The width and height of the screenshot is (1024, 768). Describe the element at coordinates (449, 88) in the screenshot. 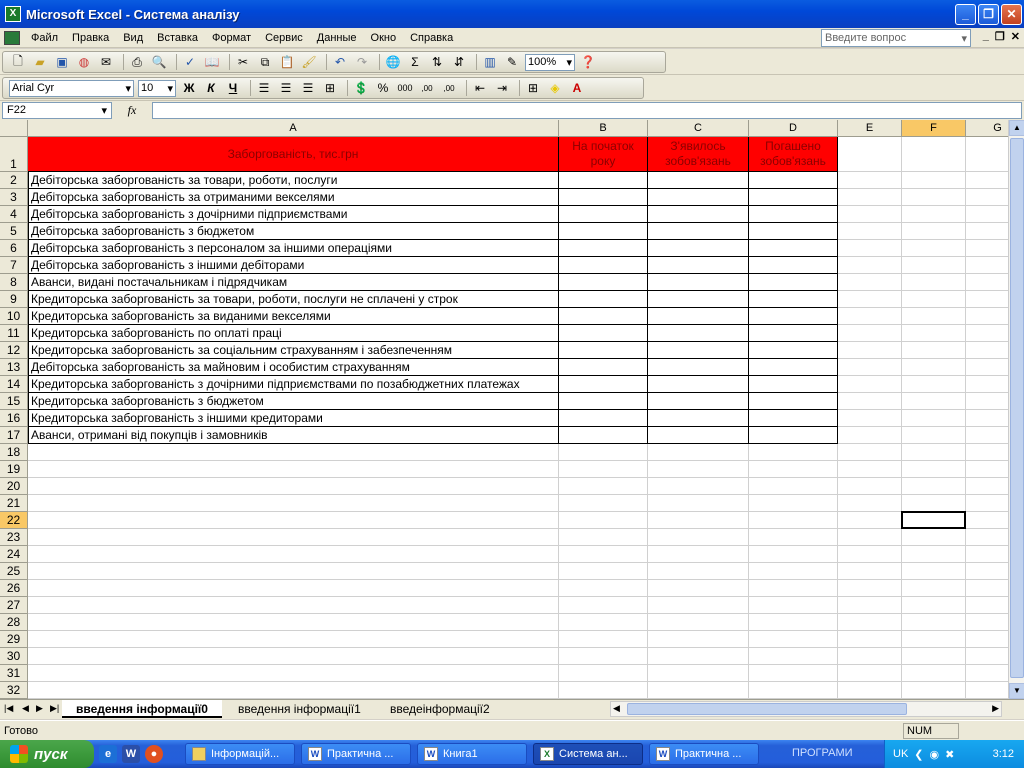

I see `decrease-decimal-button: ,00` at that location.